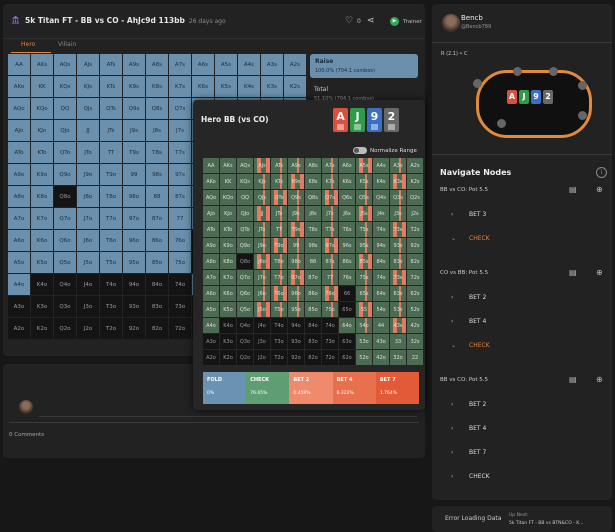  I want to click on range-cell: JTs, so click(111, 130).